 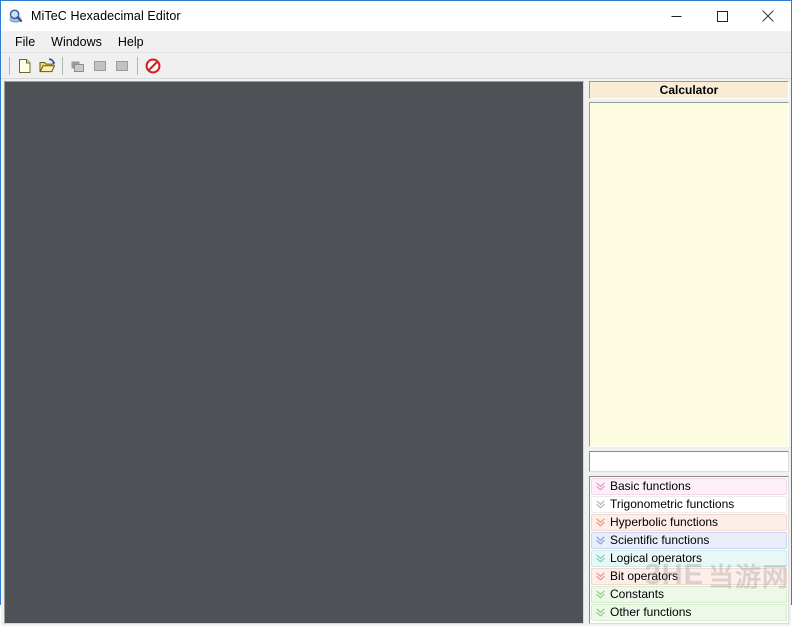 I want to click on function-group-label: Bit operators, so click(x=644, y=576).